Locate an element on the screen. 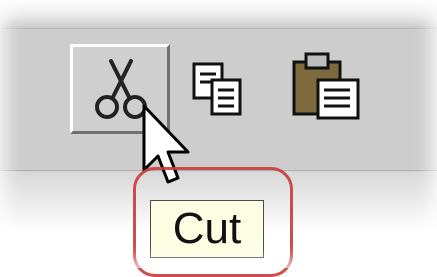 This screenshot has height=277, width=437. paste-icon is located at coordinates (326, 86).